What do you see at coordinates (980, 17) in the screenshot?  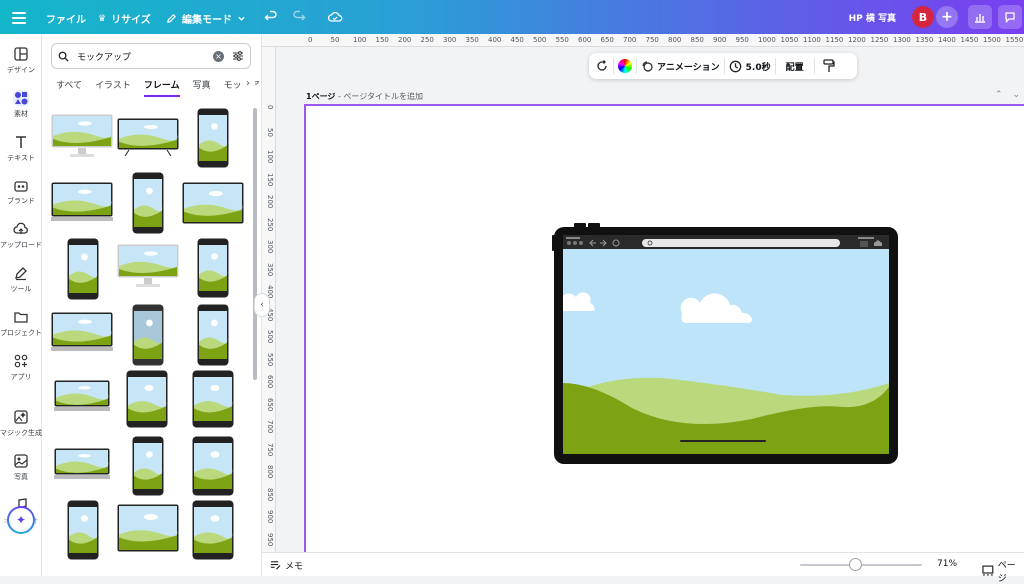 I see `insights-button` at bounding box center [980, 17].